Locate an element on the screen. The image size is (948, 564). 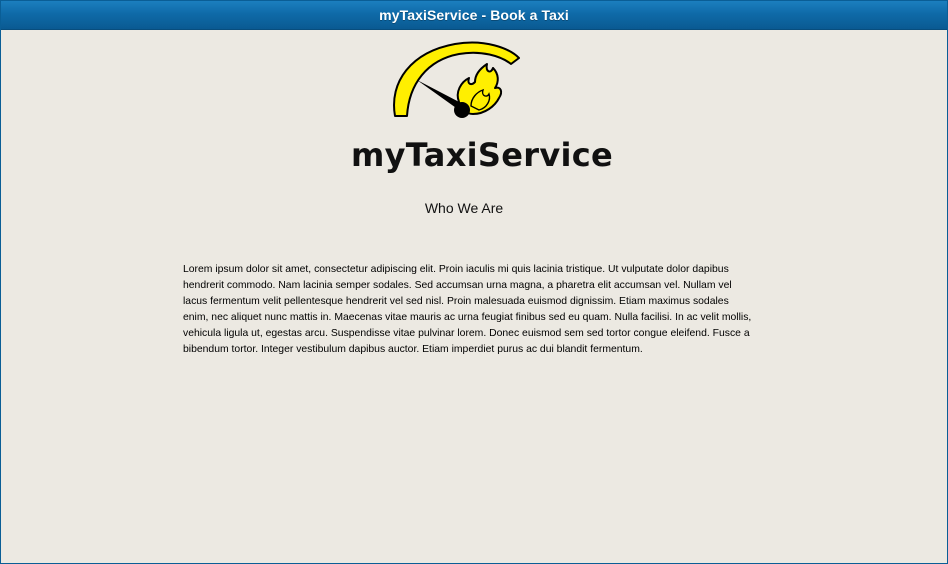
brand-logo: myTaxiService is located at coordinates (482, 110).